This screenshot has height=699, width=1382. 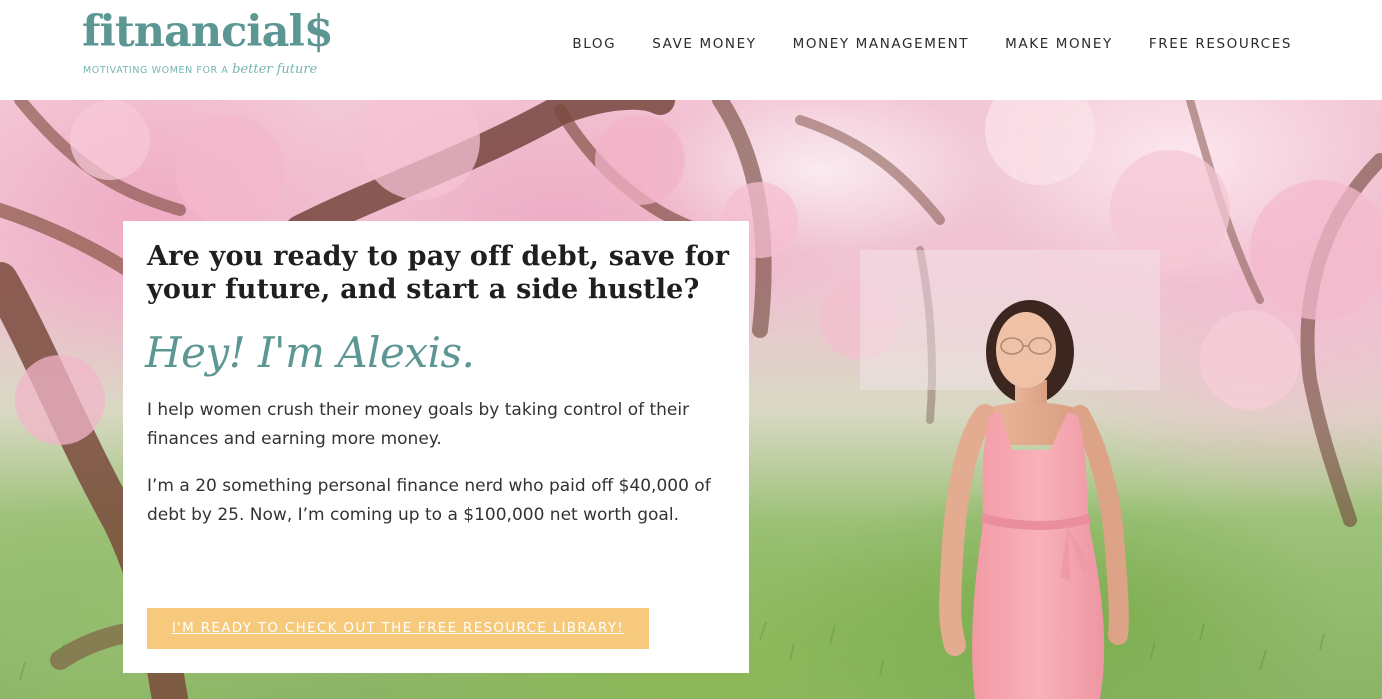 I want to click on nav-money-management: MONEY MANAGEMENT, so click(x=881, y=44).